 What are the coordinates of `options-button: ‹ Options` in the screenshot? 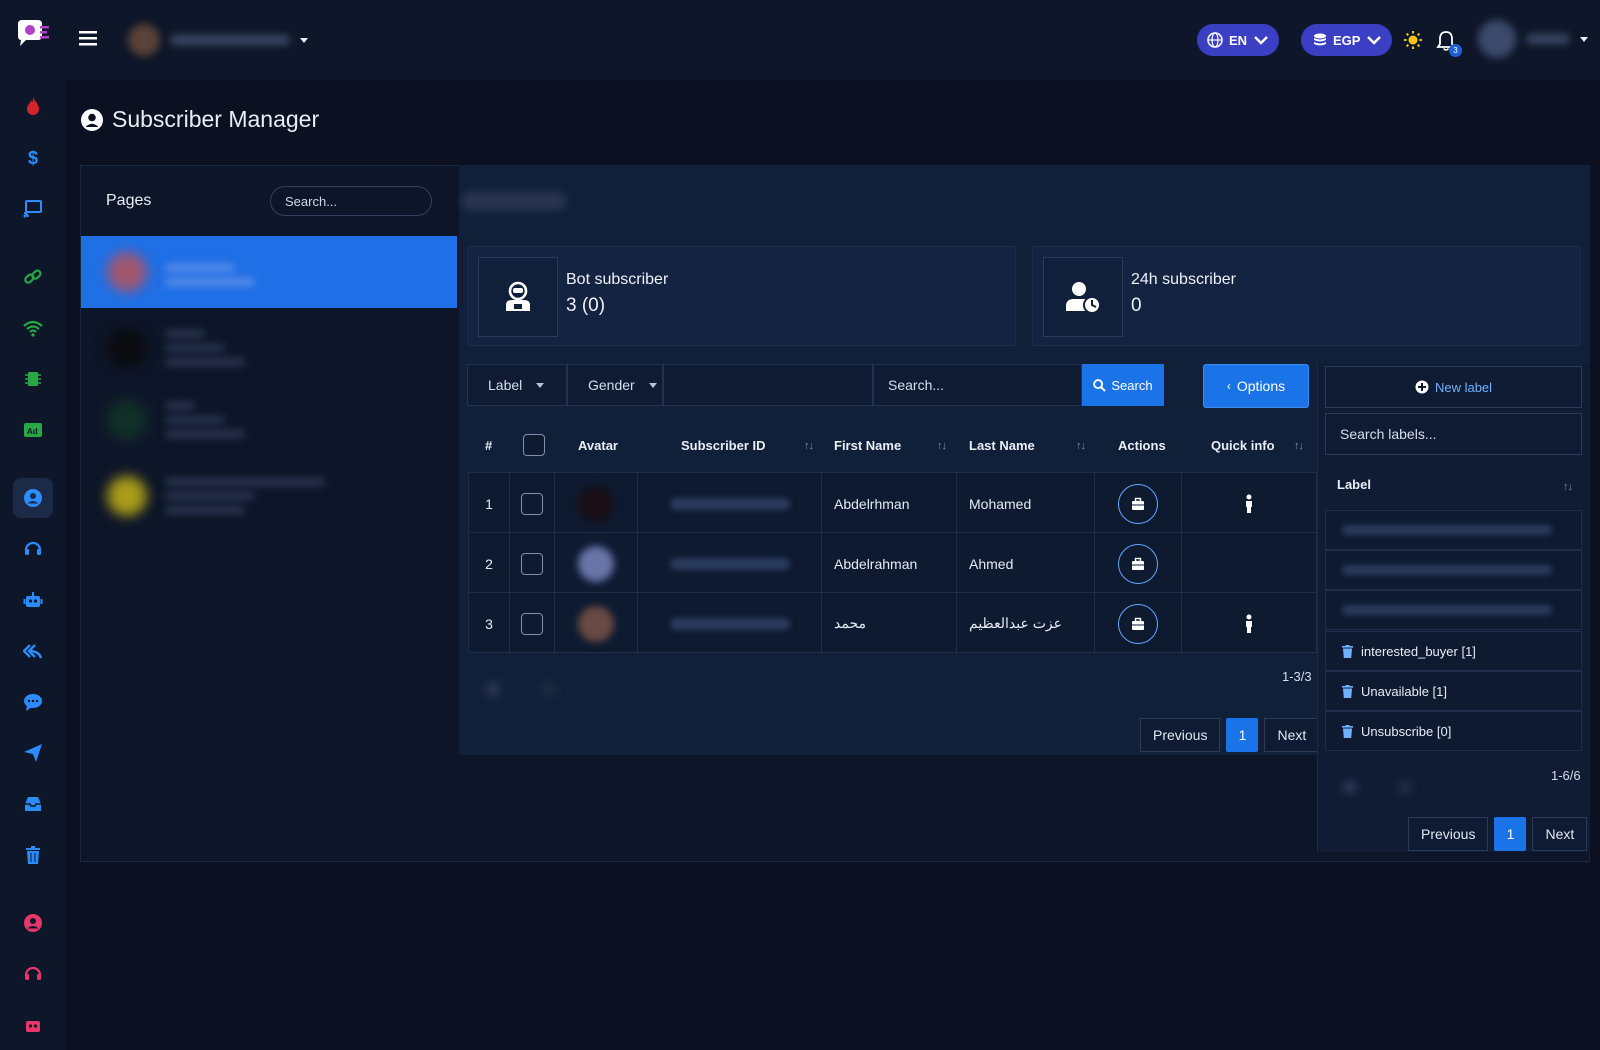 It's located at (1256, 386).